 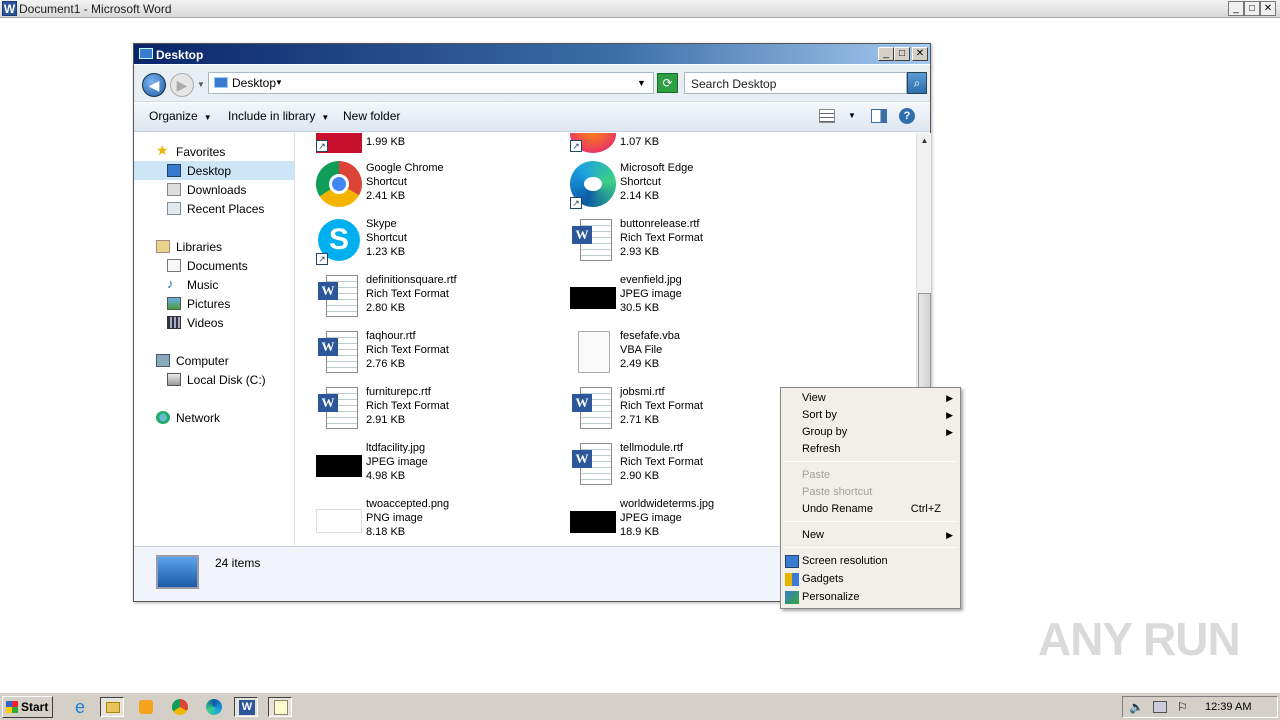 I want to click on monitor-icon, so click(x=792, y=561).